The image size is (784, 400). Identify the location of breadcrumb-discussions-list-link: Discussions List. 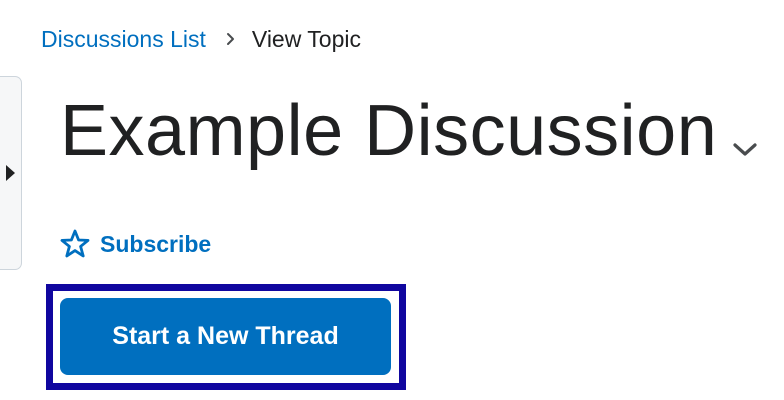
(123, 39).